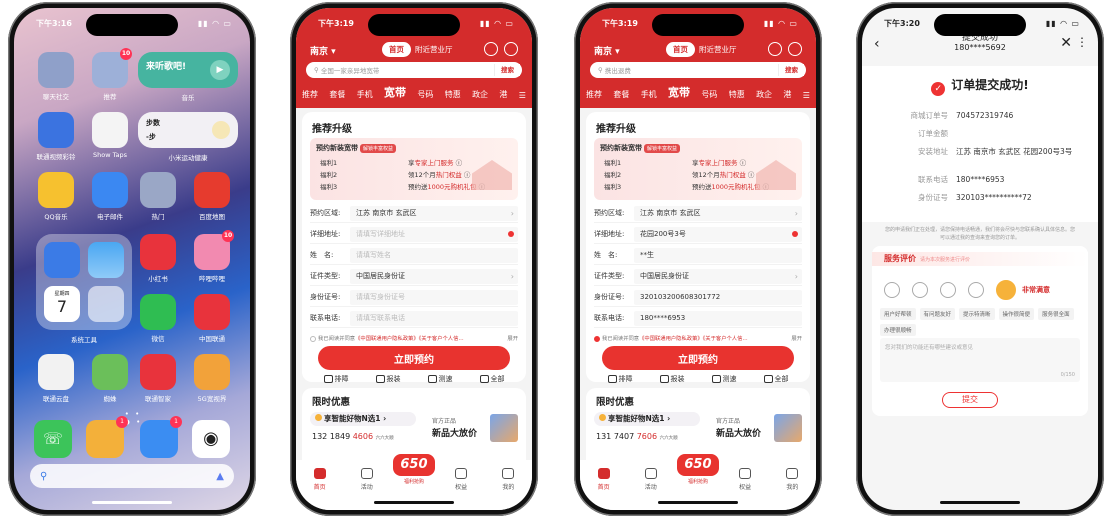 Image resolution: width=1108 pixels, height=520 pixels. Describe the element at coordinates (414, 234) in the screenshot. I see `field-address: 详细地址: 请填写详细地址` at that location.